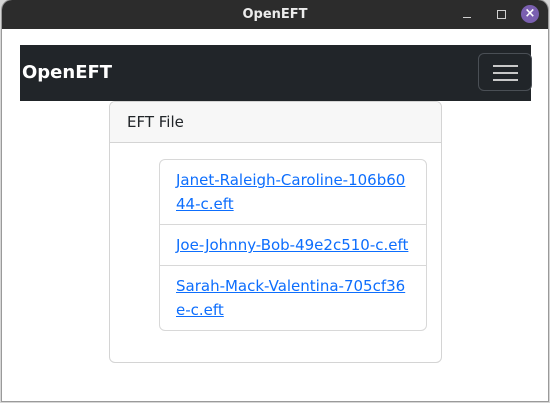  I want to click on maximize-icon, so click(501, 14).